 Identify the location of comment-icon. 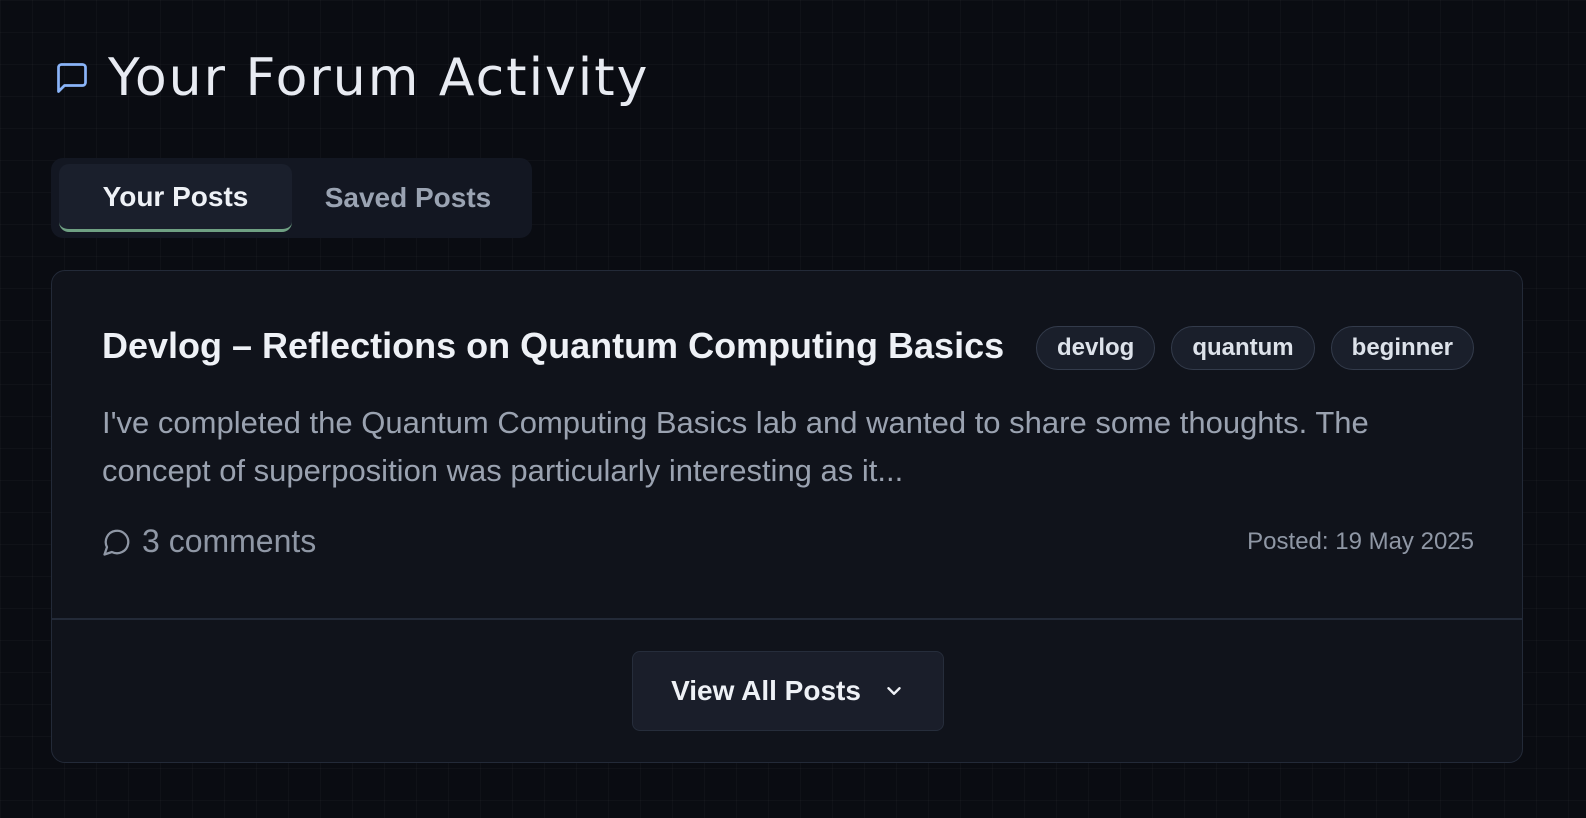
(117, 542).